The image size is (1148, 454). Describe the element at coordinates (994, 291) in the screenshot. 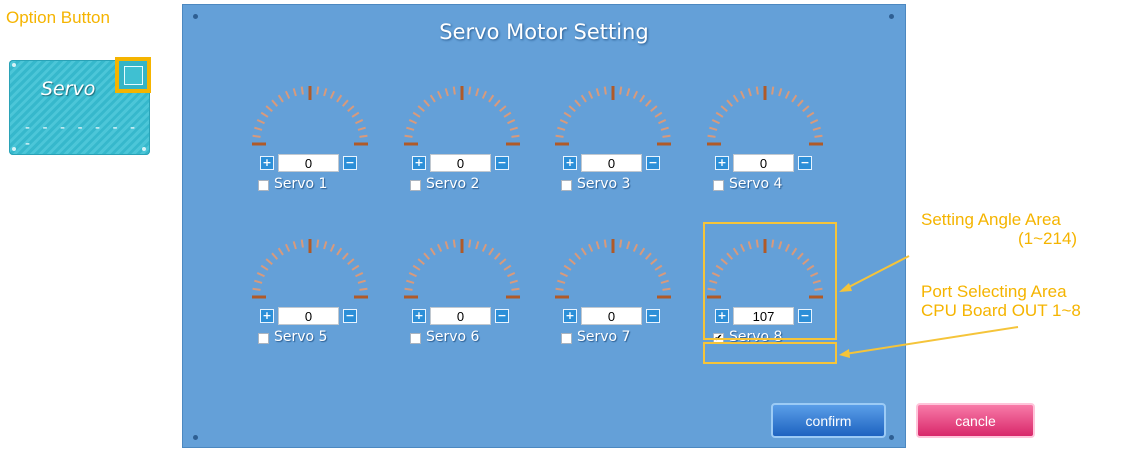

I see `port-selecting-area-title: Port Selecting Area` at that location.